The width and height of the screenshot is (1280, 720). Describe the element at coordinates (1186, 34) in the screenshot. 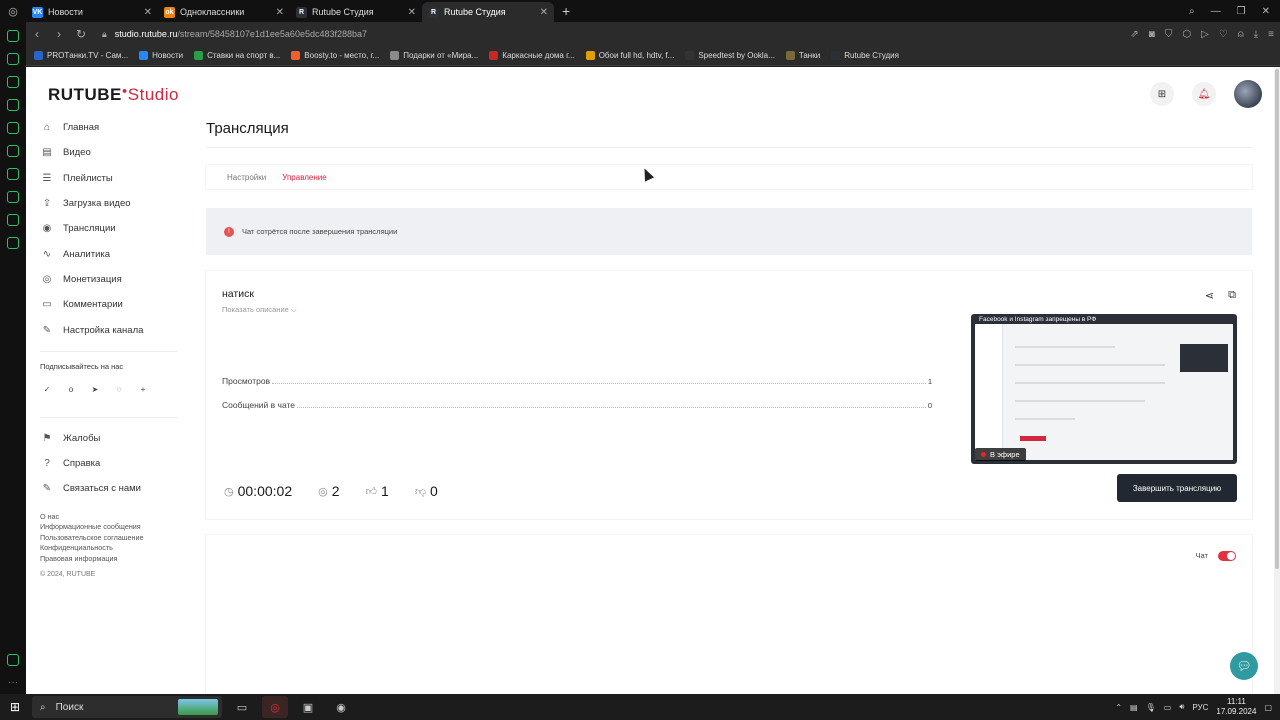

I see `extension-icon: ⬡` at that location.